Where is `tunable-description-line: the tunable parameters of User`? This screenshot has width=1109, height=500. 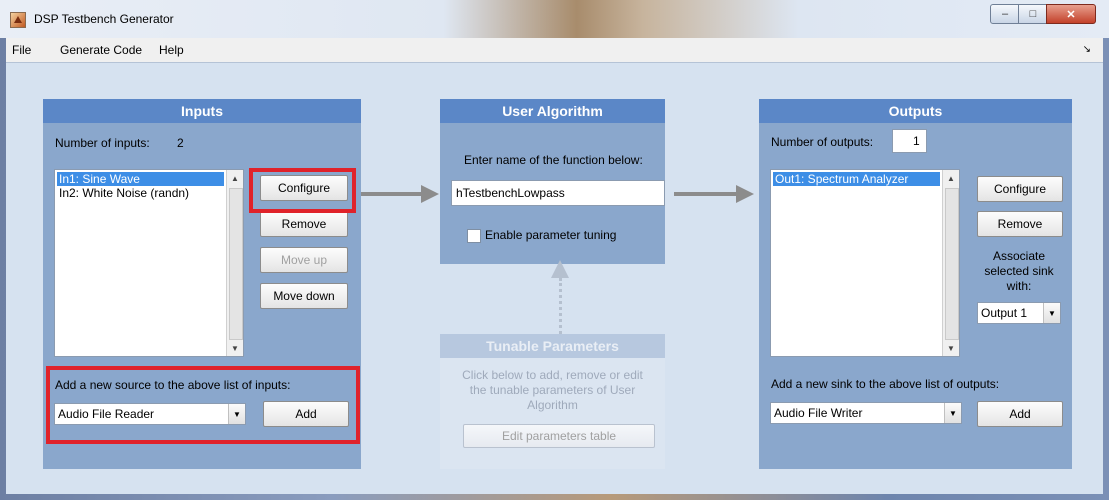 tunable-description-line: the tunable parameters of User is located at coordinates (552, 390).